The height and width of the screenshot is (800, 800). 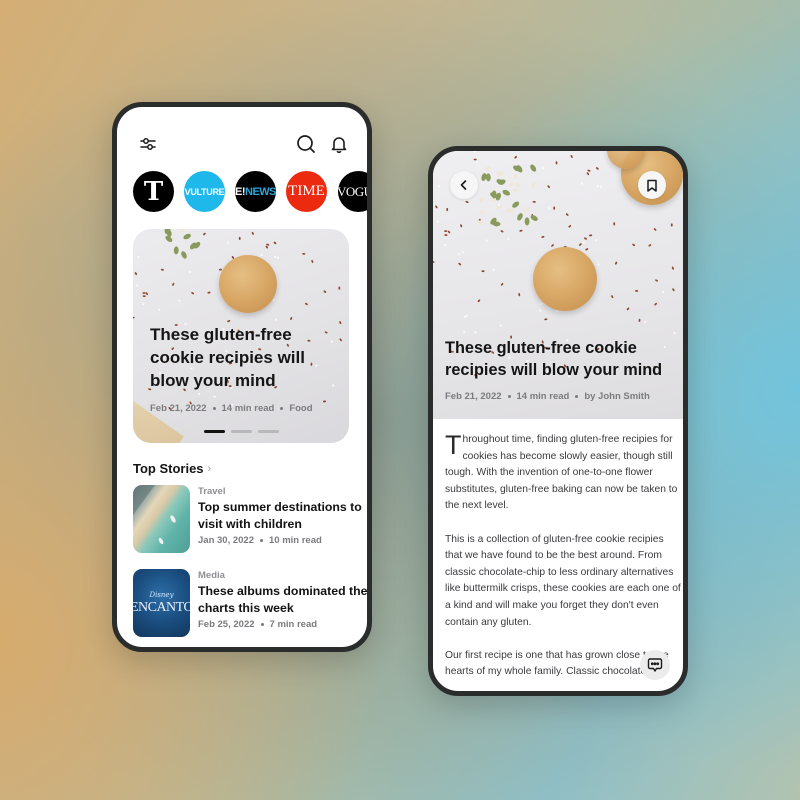 What do you see at coordinates (352, 191) in the screenshot?
I see `source-vogue: VOGUE` at bounding box center [352, 191].